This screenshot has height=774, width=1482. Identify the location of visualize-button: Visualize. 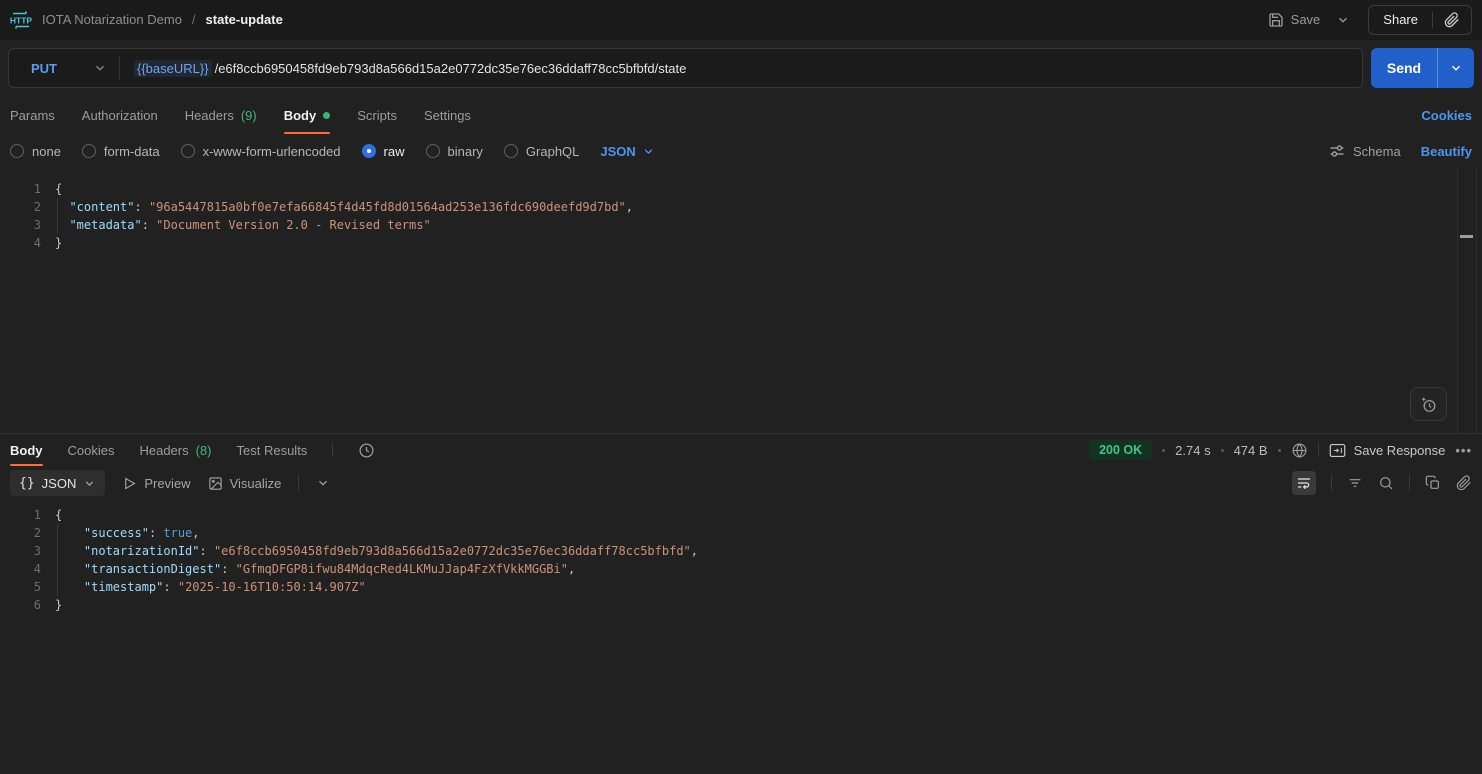
(245, 483).